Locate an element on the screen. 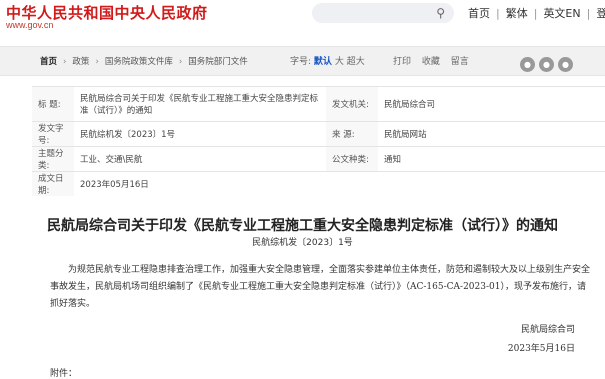 The width and height of the screenshot is (605, 379). meta-docno-label: 发文字号: is located at coordinates (53, 134).